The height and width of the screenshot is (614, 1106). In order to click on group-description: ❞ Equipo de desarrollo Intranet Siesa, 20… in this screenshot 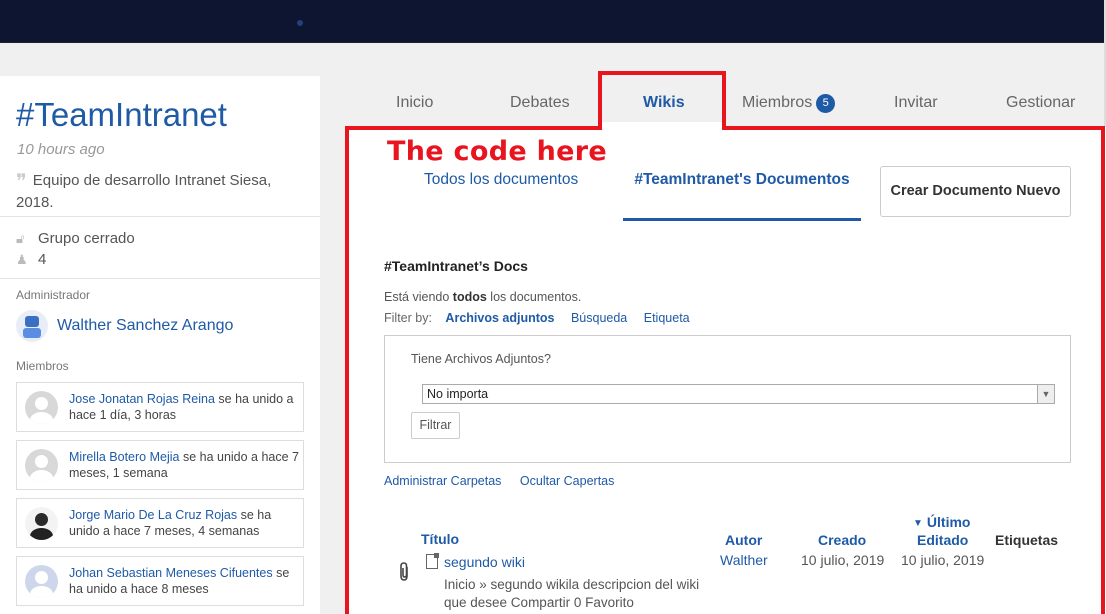, I will do `click(161, 191)`.